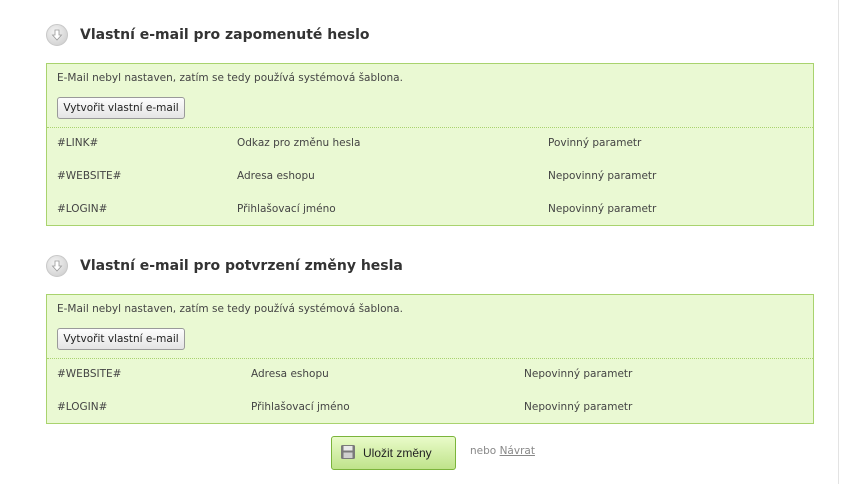 Image resolution: width=854 pixels, height=484 pixels. What do you see at coordinates (299, 143) in the screenshot?
I see `param-description: Odkaz pro změnu hesla` at bounding box center [299, 143].